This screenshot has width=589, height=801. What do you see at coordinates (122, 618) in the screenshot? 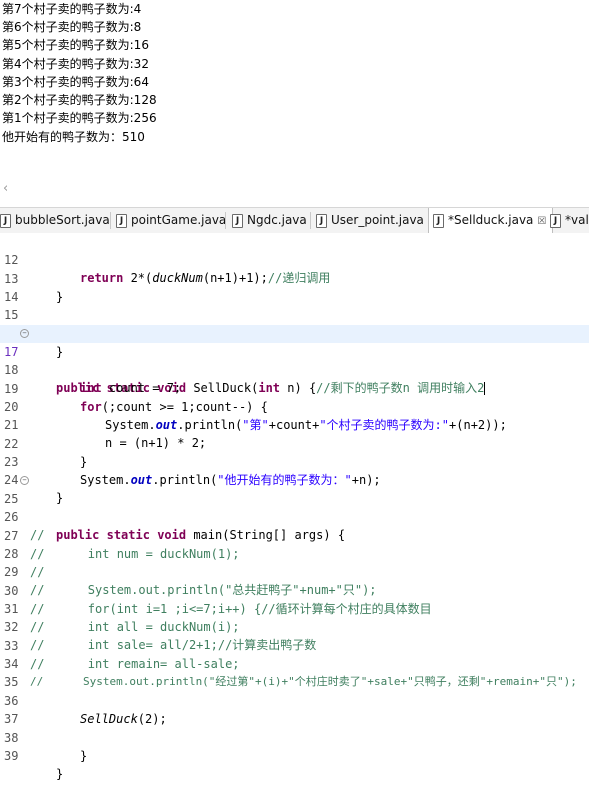
I see `code-line: 31 // int all = duckNum(i);` at bounding box center [122, 618].